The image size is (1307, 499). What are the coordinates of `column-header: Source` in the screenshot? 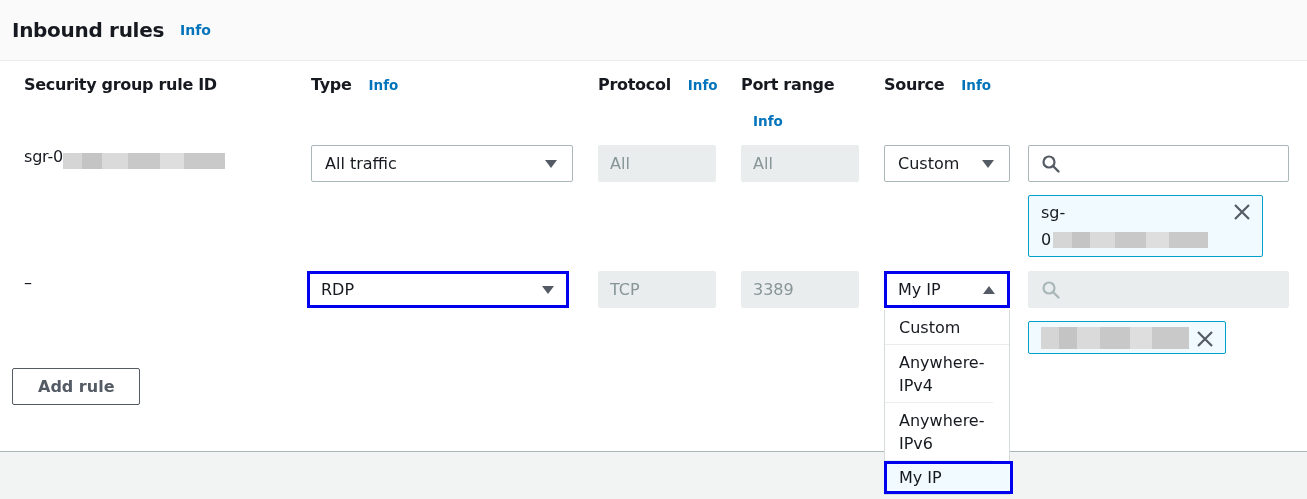 It's located at (914, 84).